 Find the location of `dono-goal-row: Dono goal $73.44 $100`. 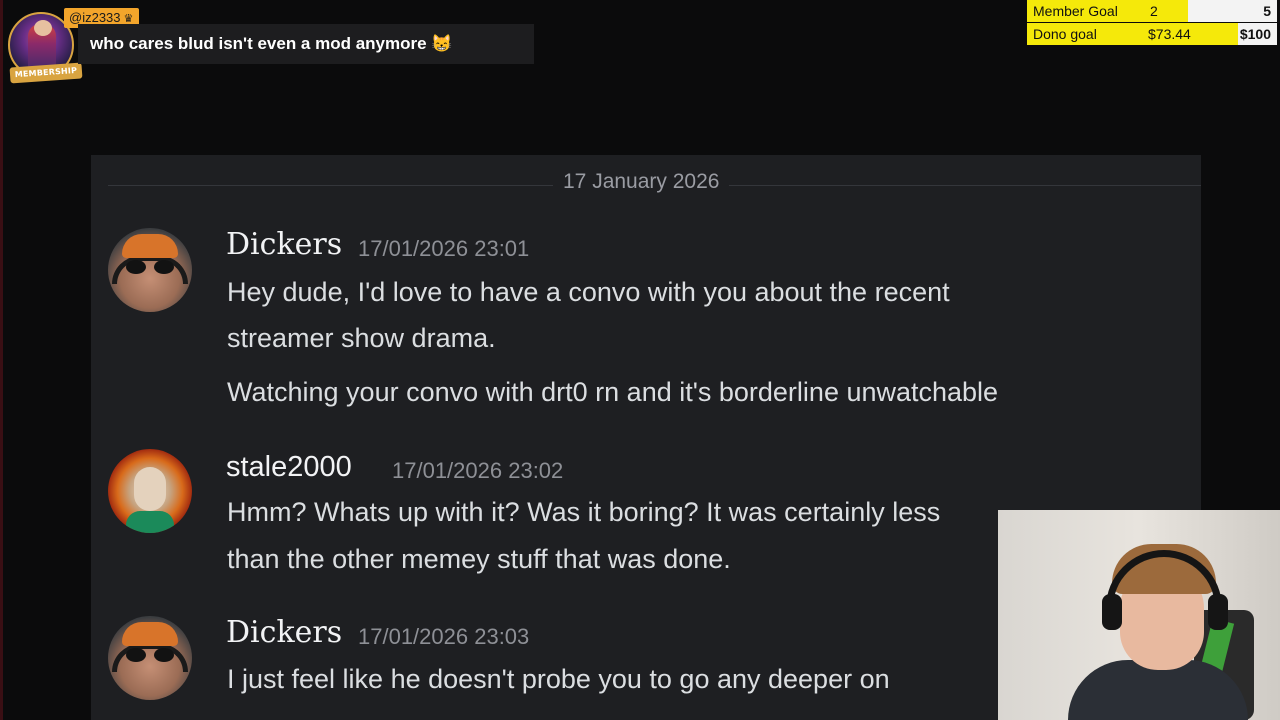

dono-goal-row: Dono goal $73.44 $100 is located at coordinates (1152, 34).